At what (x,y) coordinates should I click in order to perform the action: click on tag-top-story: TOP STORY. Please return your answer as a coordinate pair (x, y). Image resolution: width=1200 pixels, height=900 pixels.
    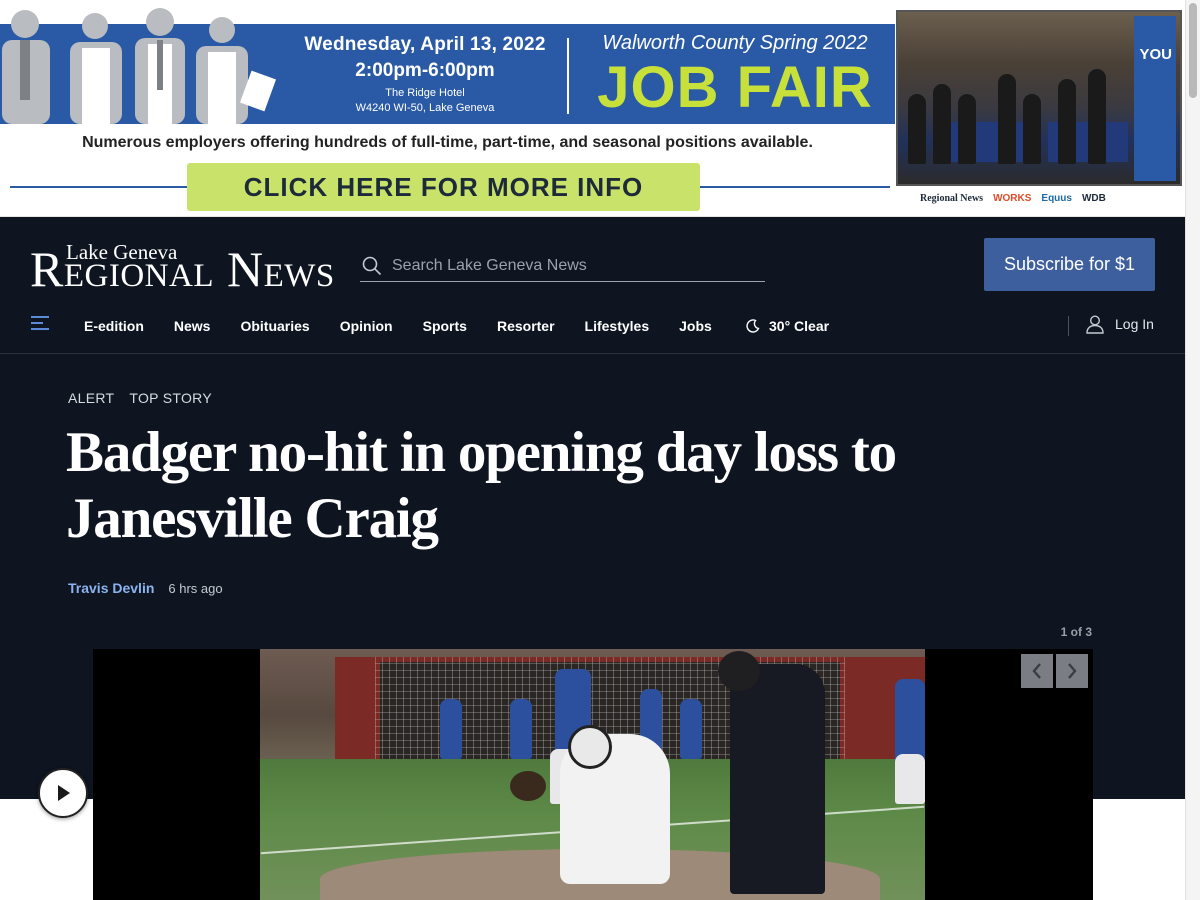
    Looking at the image, I should click on (170, 398).